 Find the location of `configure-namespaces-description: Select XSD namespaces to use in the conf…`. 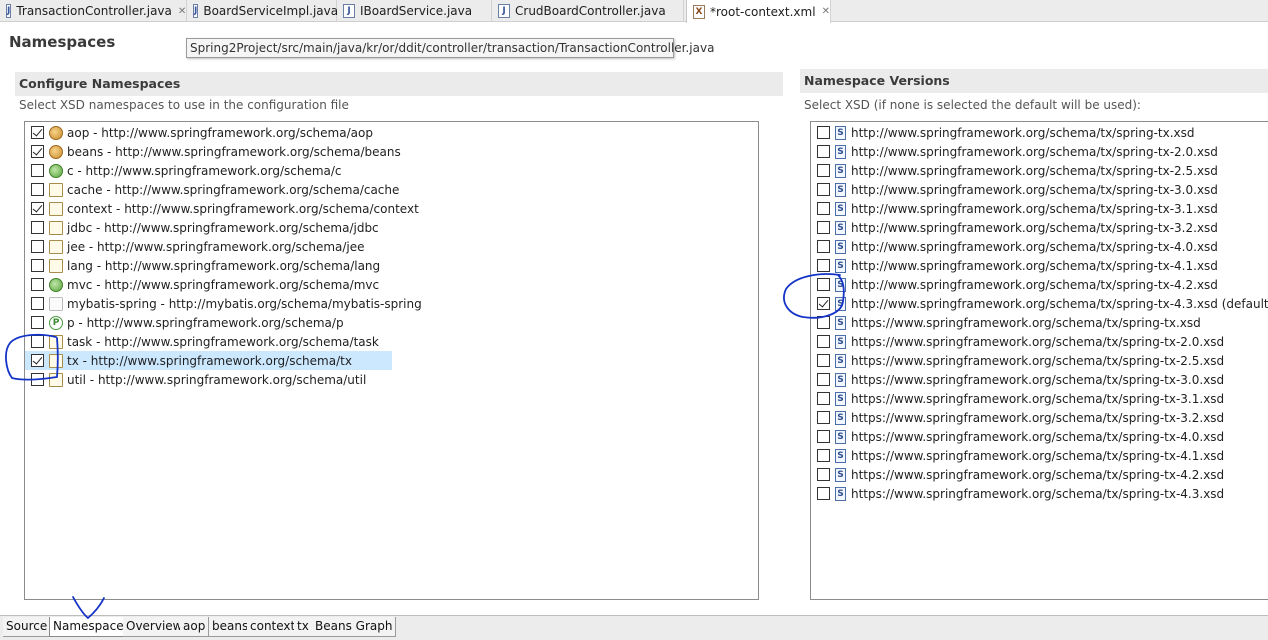

configure-namespaces-description: Select XSD namespaces to use in the conf… is located at coordinates (184, 105).